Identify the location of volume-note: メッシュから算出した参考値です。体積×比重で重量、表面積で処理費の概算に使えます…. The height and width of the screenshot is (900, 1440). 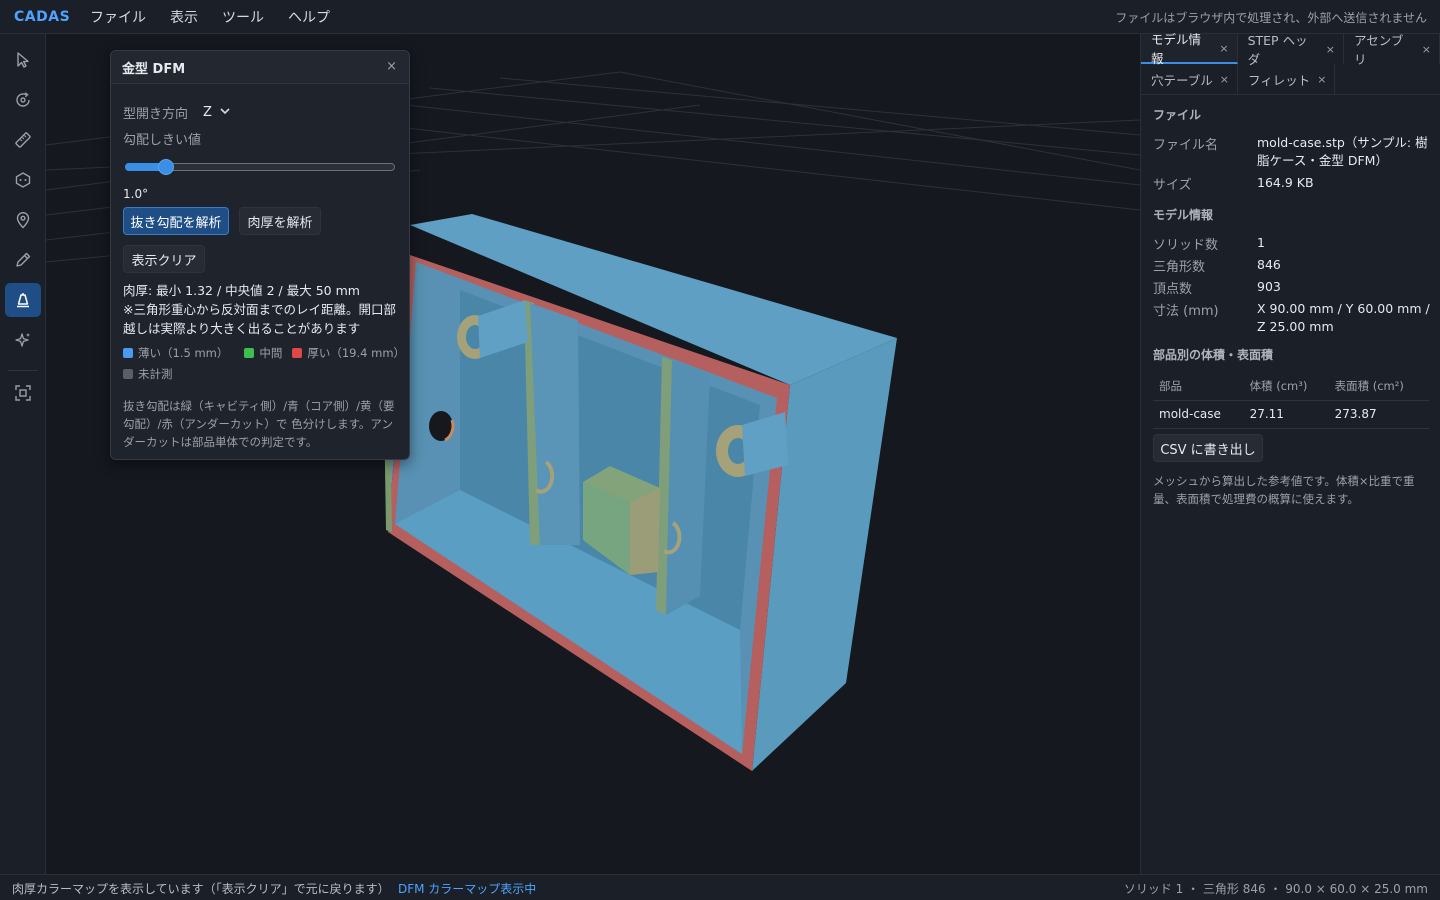
(1284, 490).